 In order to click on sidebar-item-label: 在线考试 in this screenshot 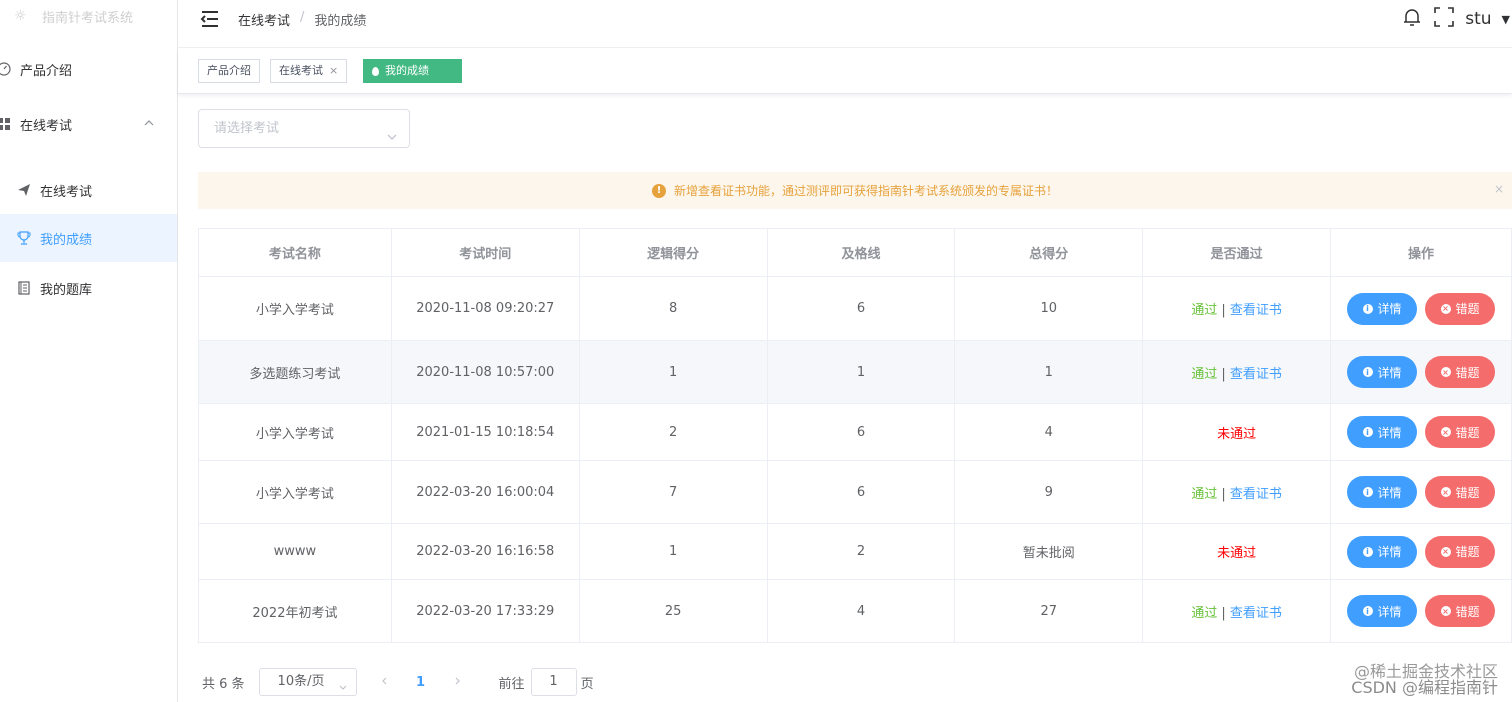, I will do `click(66, 192)`.